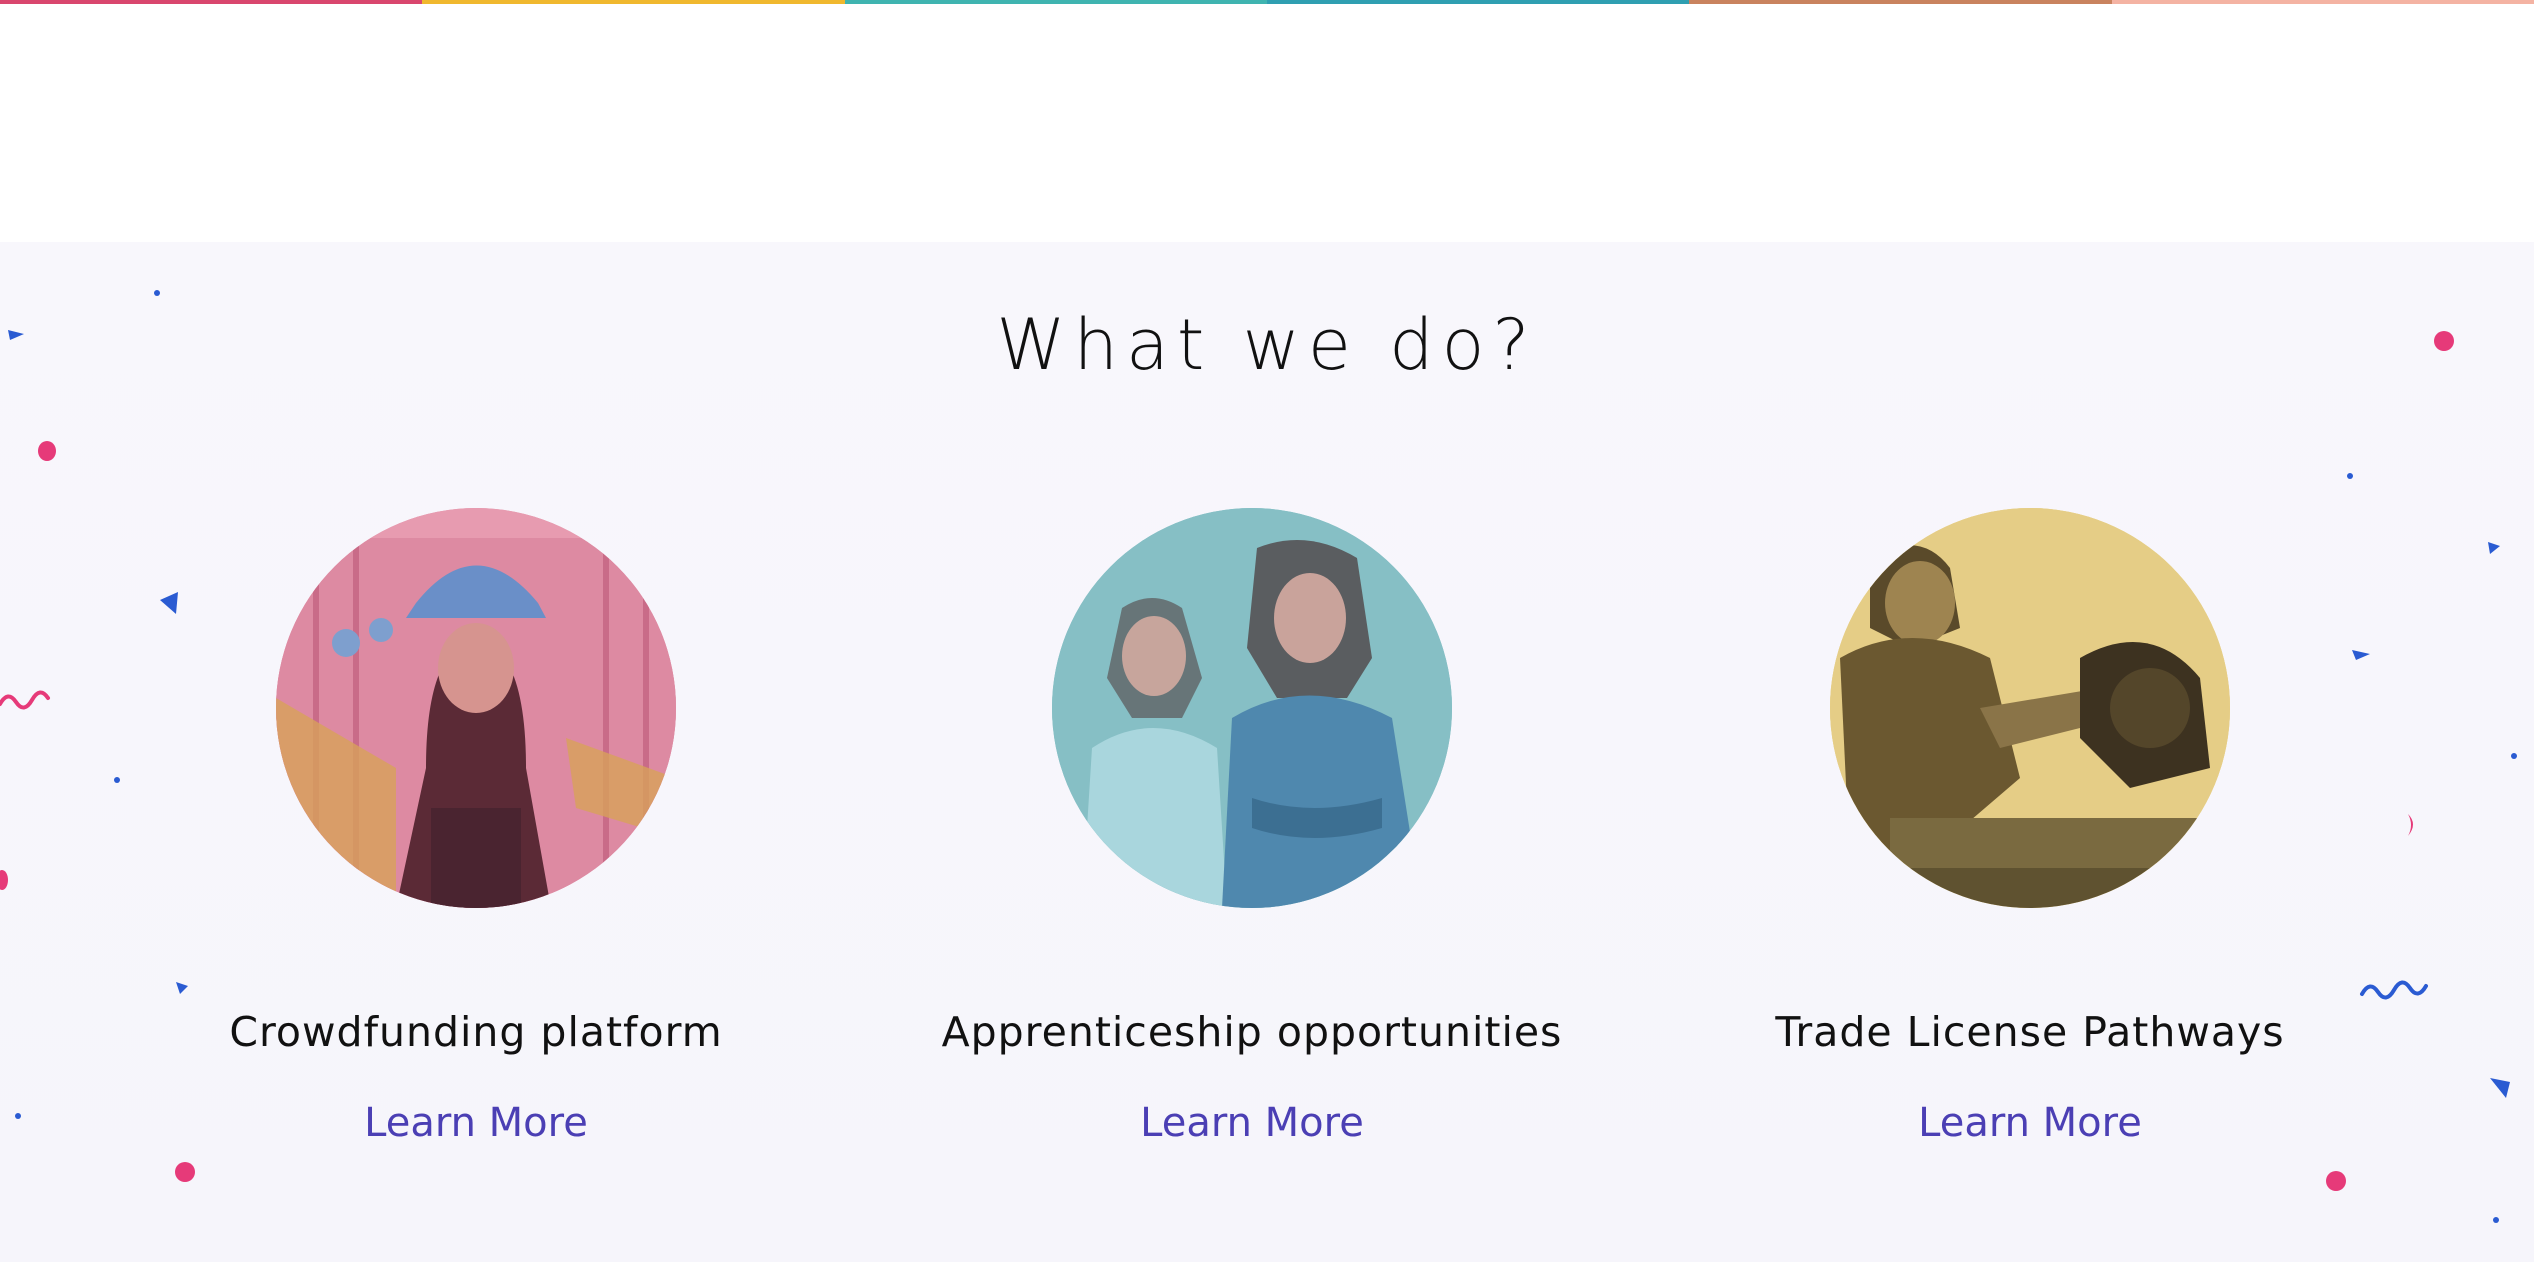  Describe the element at coordinates (2030, 1032) in the screenshot. I see `card-title: Trade License Pathways` at that location.